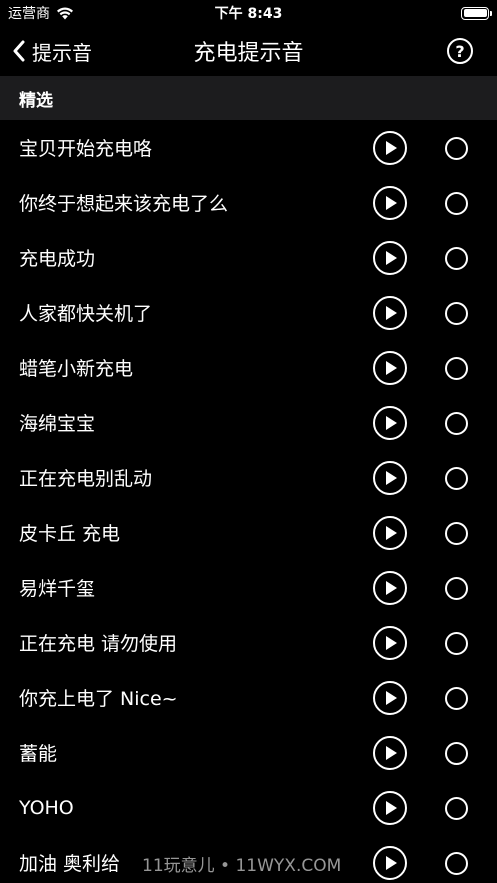 The image size is (497, 883). I want to click on status-time: 下午 8:43, so click(248, 14).